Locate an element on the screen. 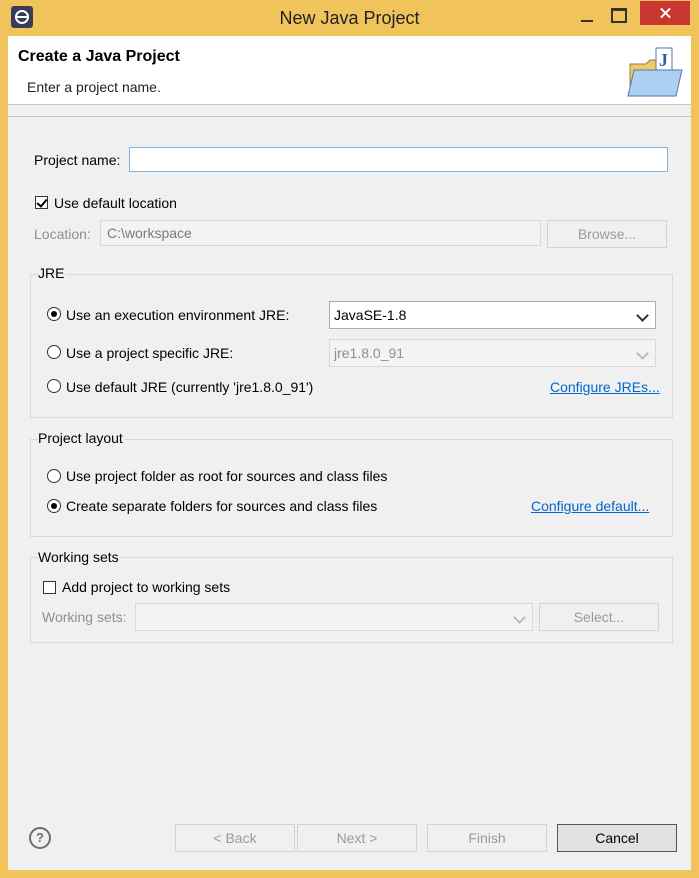  page-title: Create a Java Project is located at coordinates (99, 56).